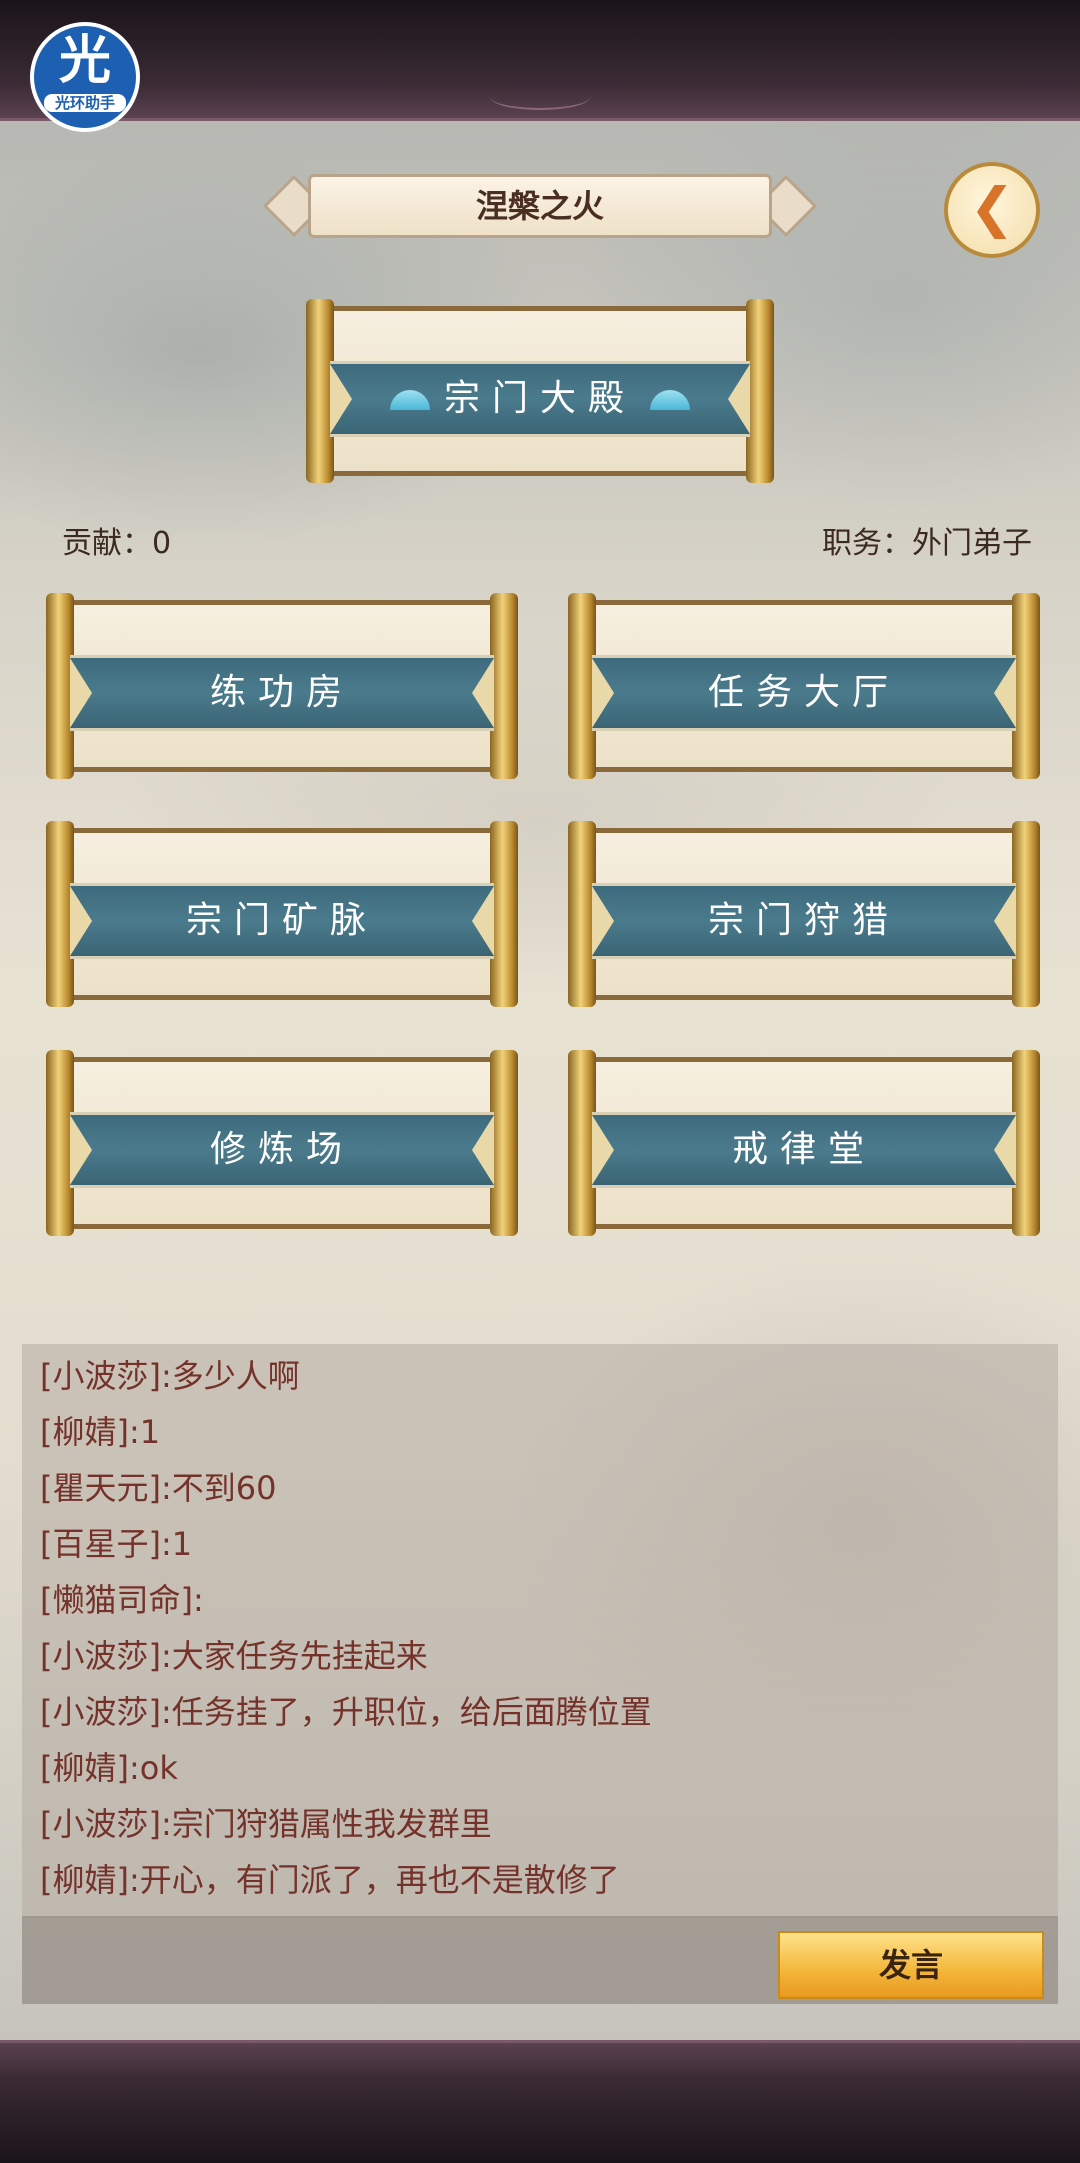 The width and height of the screenshot is (1080, 2163). What do you see at coordinates (927, 543) in the screenshot?
I see `position-stat: 职务：外门弟子` at bounding box center [927, 543].